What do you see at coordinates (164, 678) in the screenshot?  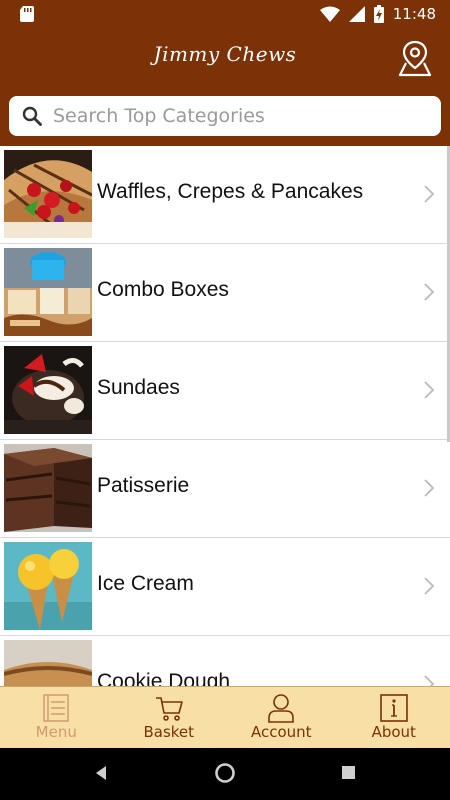 I see `category-label: Cookie Dough` at bounding box center [164, 678].